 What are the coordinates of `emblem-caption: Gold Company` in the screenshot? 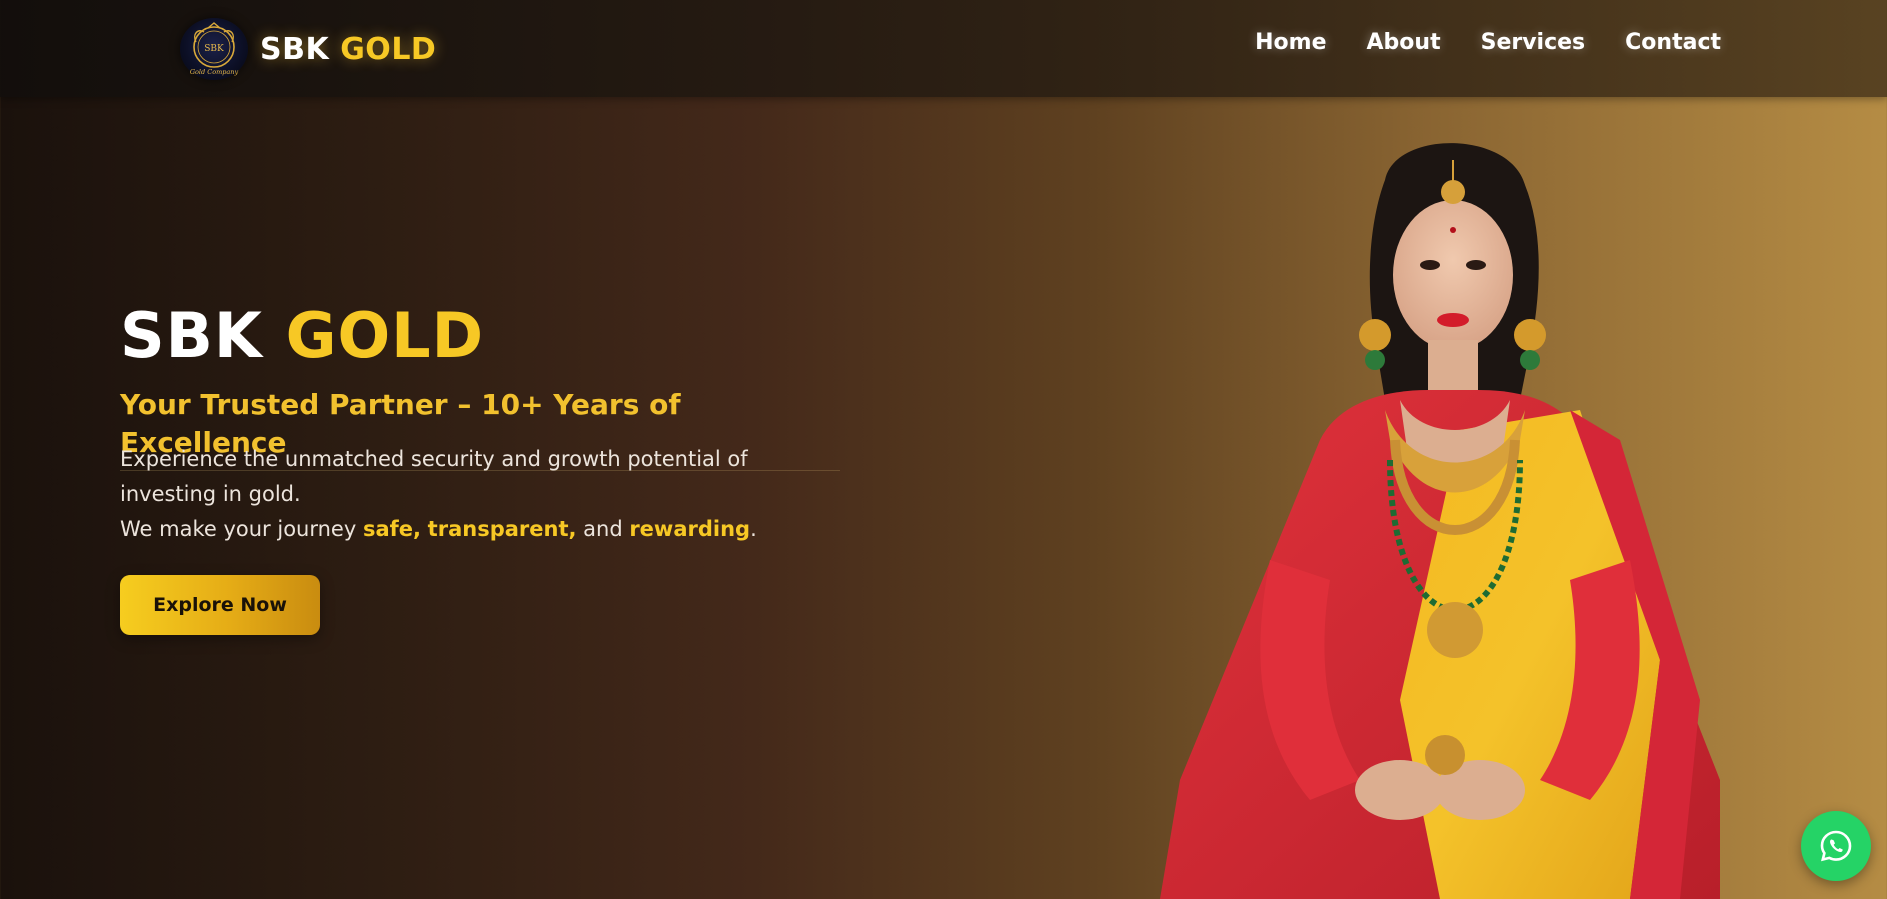 It's located at (214, 72).